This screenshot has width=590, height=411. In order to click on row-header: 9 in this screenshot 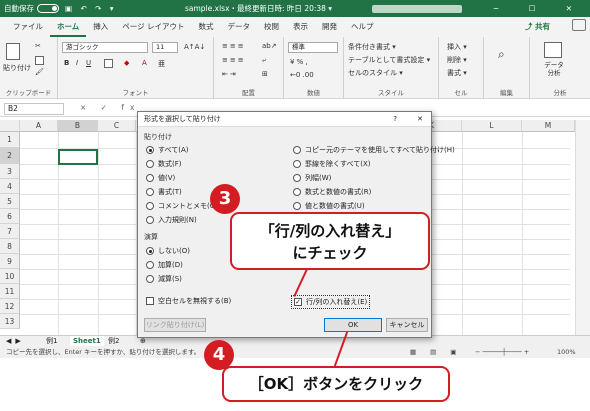, I will do `click(10, 261)`.